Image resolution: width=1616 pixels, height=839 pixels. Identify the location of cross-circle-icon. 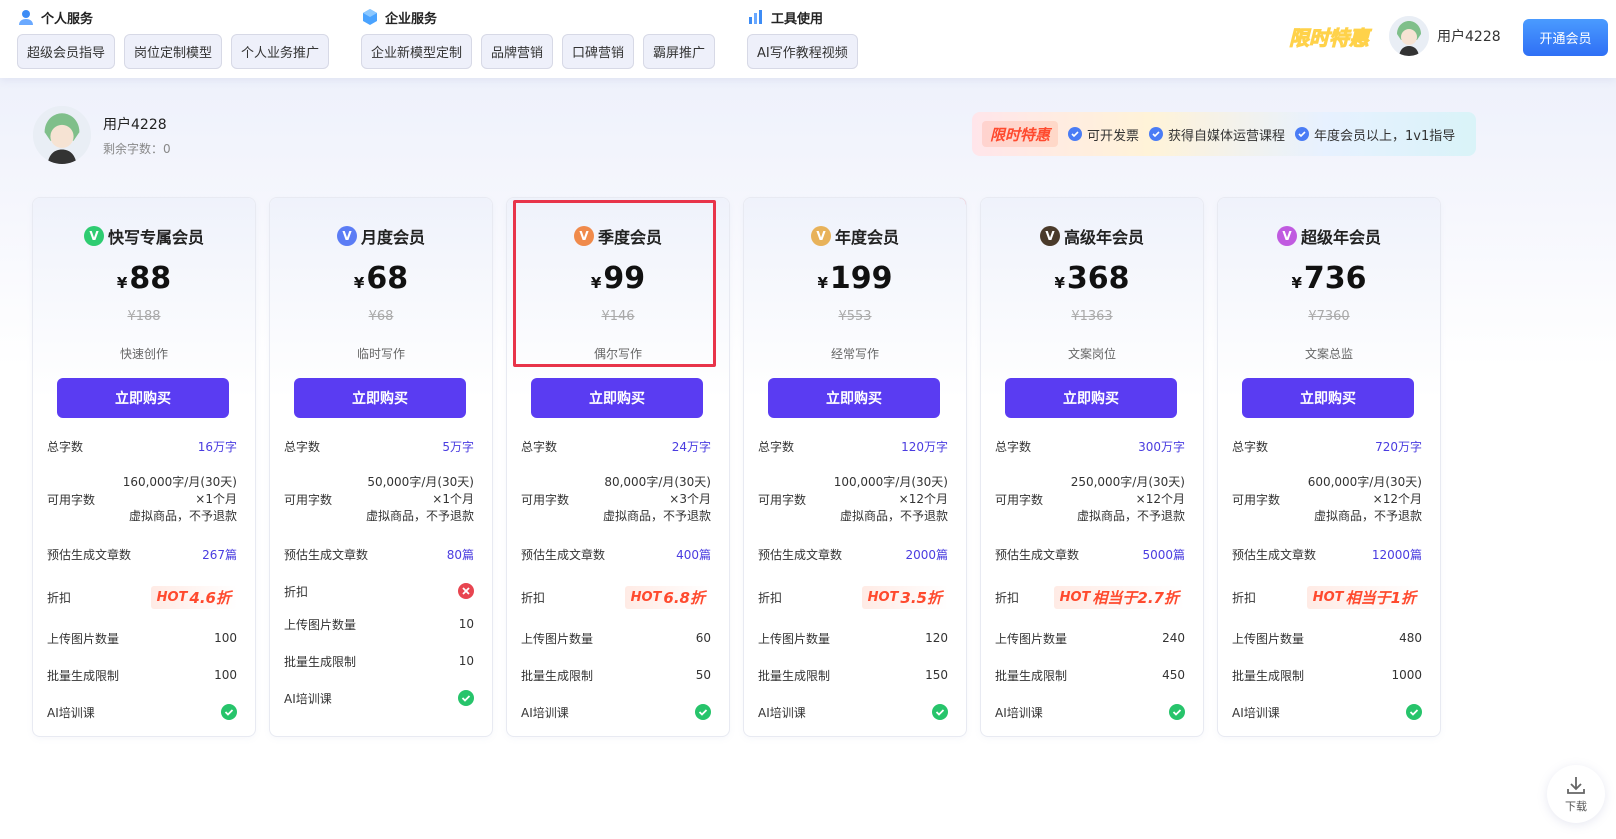
(466, 591).